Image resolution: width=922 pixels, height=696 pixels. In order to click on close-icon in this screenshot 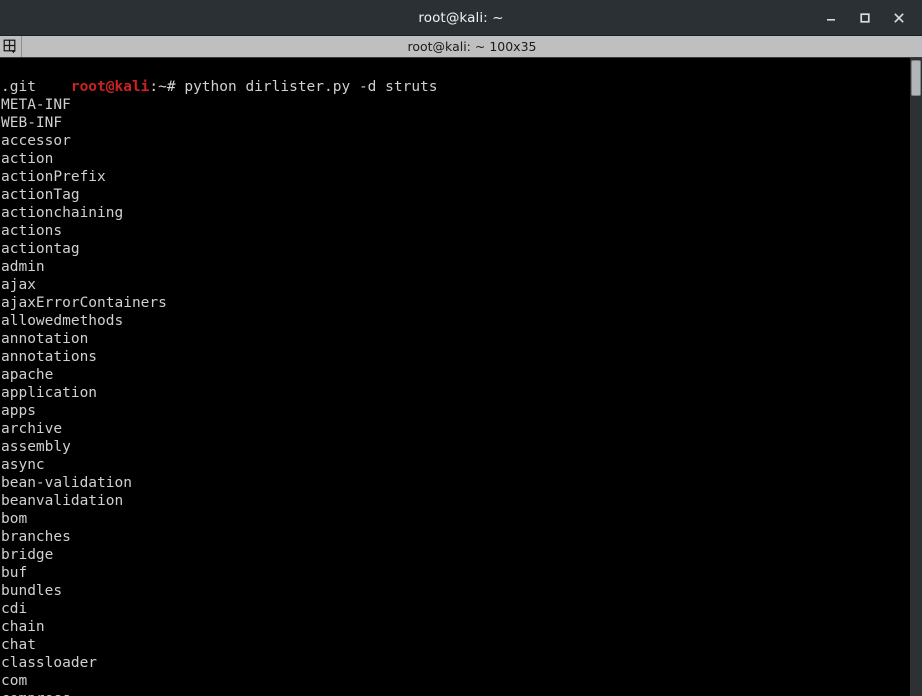, I will do `click(899, 17)`.